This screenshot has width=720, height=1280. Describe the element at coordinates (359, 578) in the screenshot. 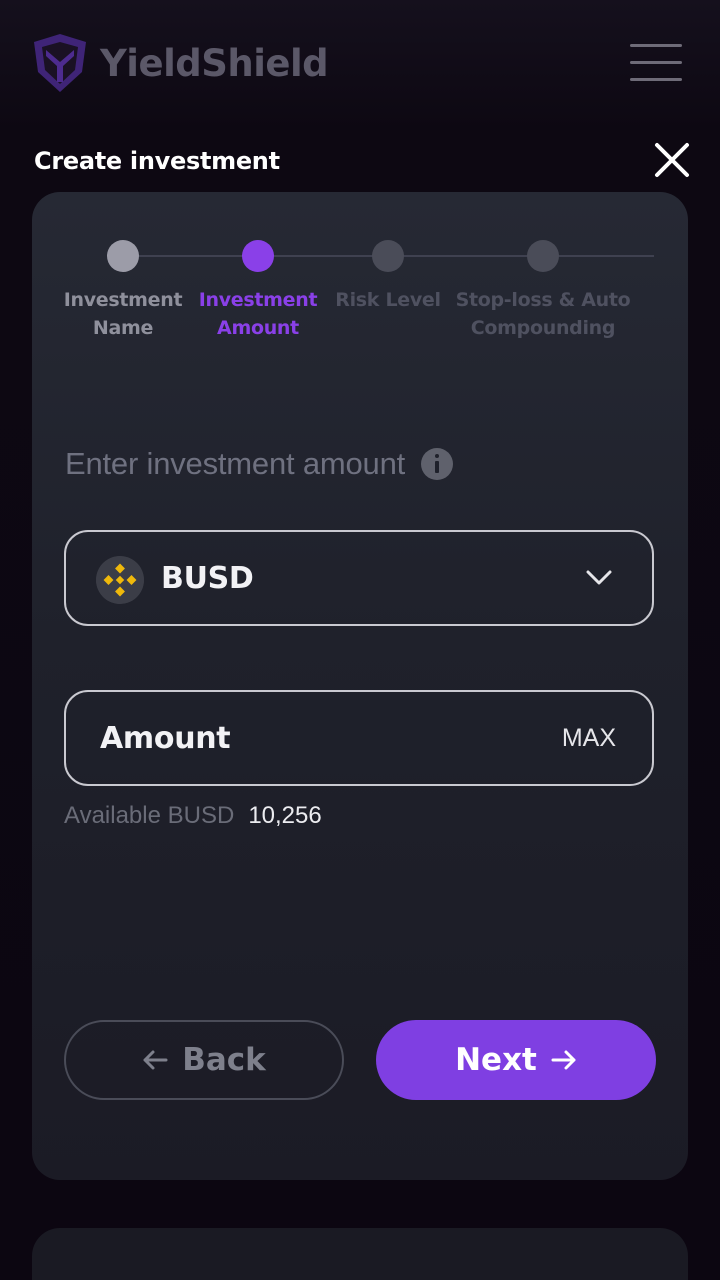

I see `token-select: BUSD` at that location.